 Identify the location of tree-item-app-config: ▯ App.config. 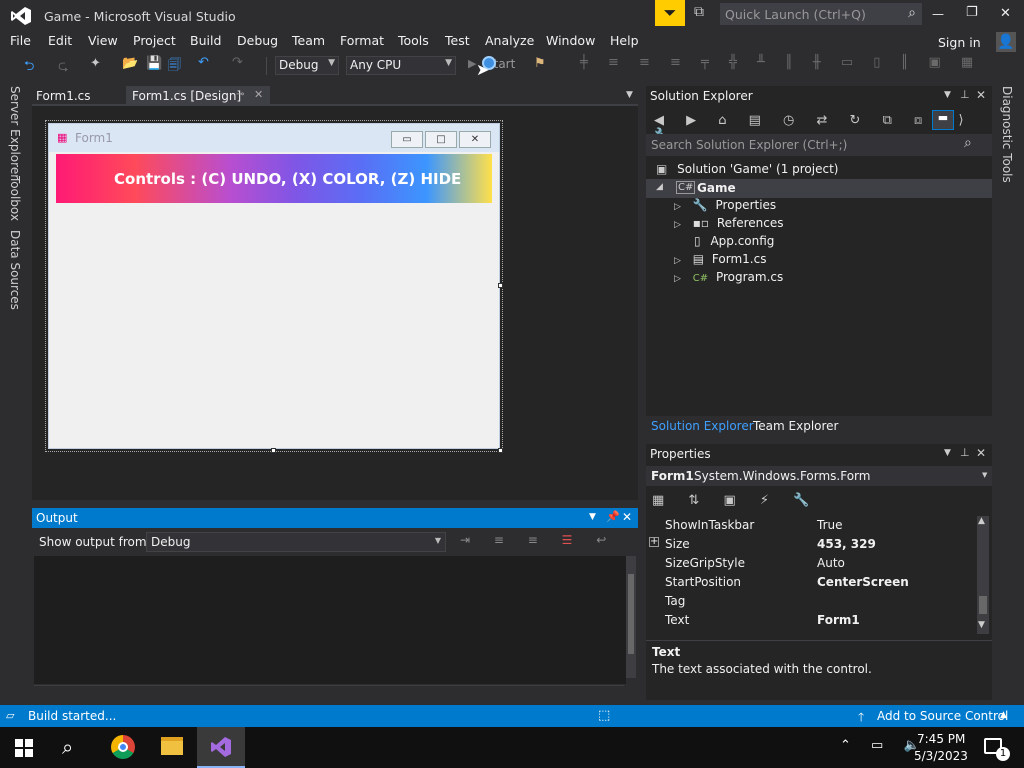
(734, 241).